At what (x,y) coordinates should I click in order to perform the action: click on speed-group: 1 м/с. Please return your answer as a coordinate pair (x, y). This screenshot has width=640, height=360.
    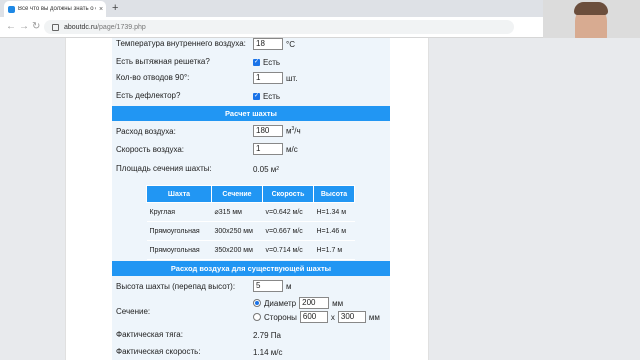
    Looking at the image, I should click on (275, 149).